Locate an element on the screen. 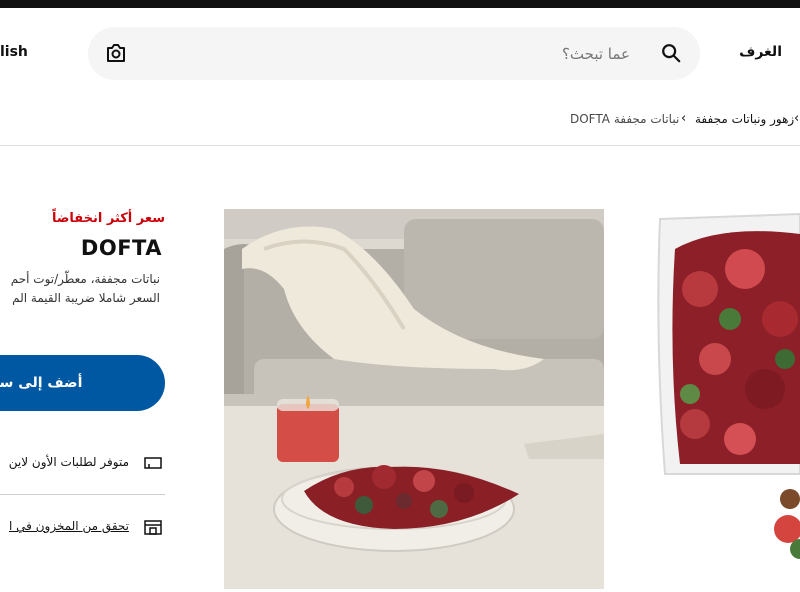  product-photo-pack is located at coordinates (720, 399).